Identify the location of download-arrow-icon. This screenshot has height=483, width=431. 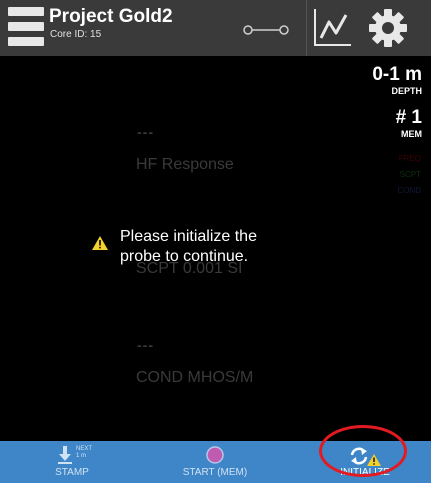
(65, 455).